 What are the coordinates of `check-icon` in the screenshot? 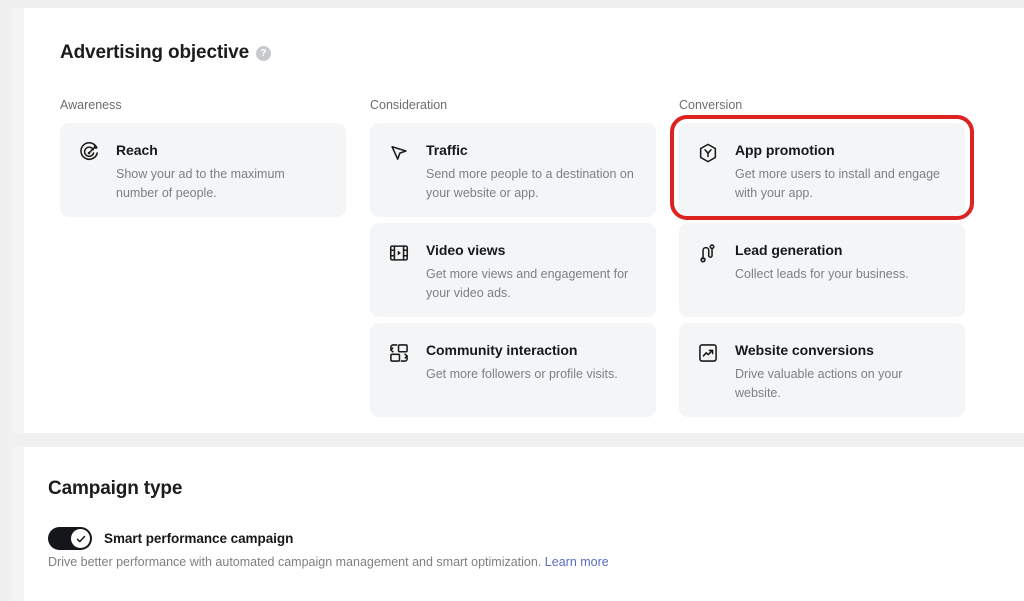 It's located at (80, 538).